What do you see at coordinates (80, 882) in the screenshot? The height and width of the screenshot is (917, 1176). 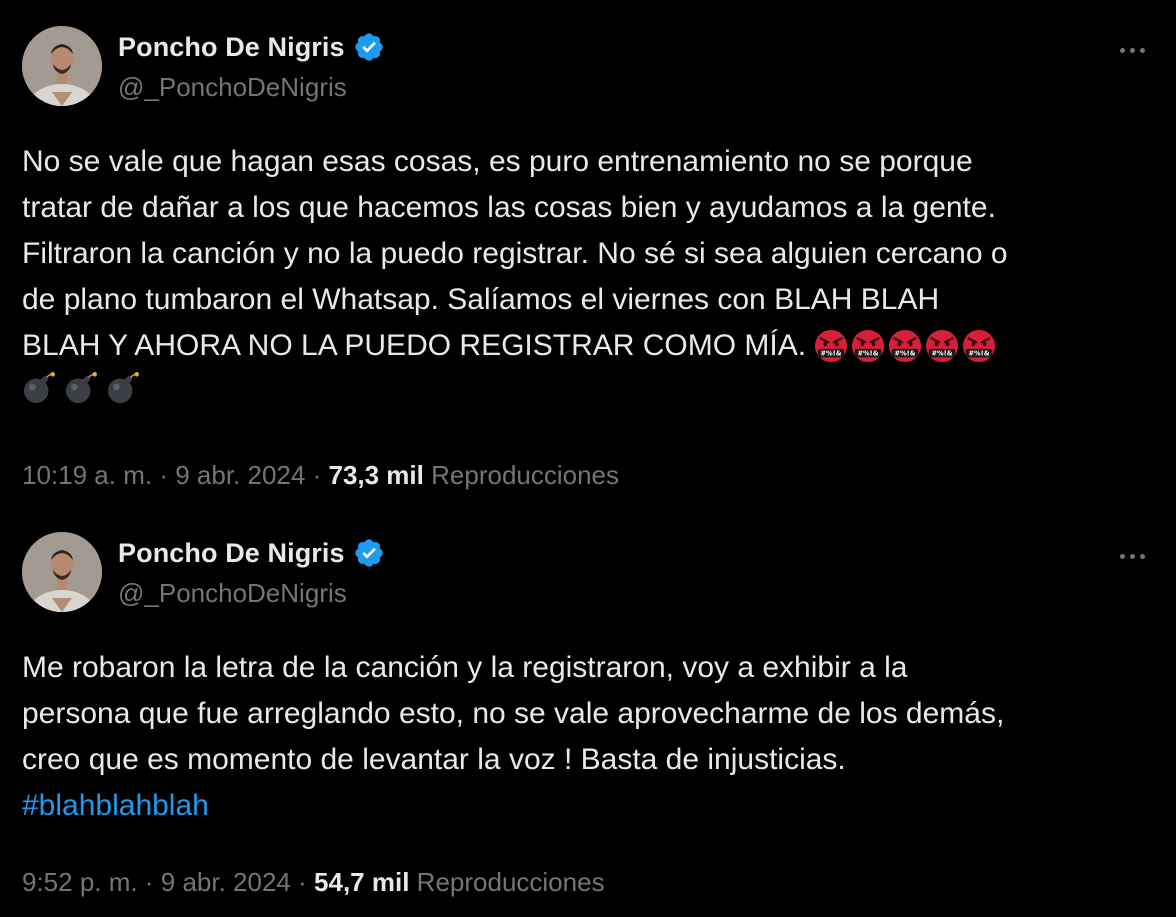 I see `tweet-time: 9:52 p. m.` at bounding box center [80, 882].